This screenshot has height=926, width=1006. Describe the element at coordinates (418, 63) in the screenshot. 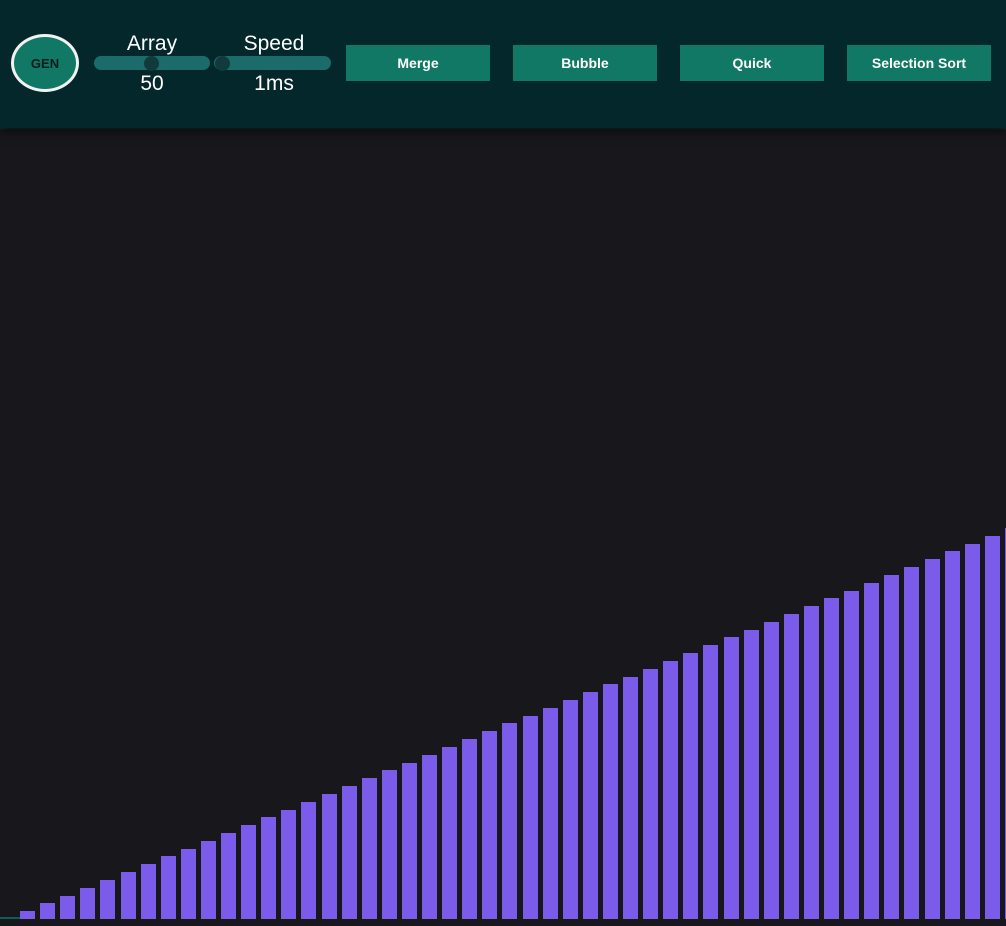

I see `merge-sort-button: Merge` at that location.